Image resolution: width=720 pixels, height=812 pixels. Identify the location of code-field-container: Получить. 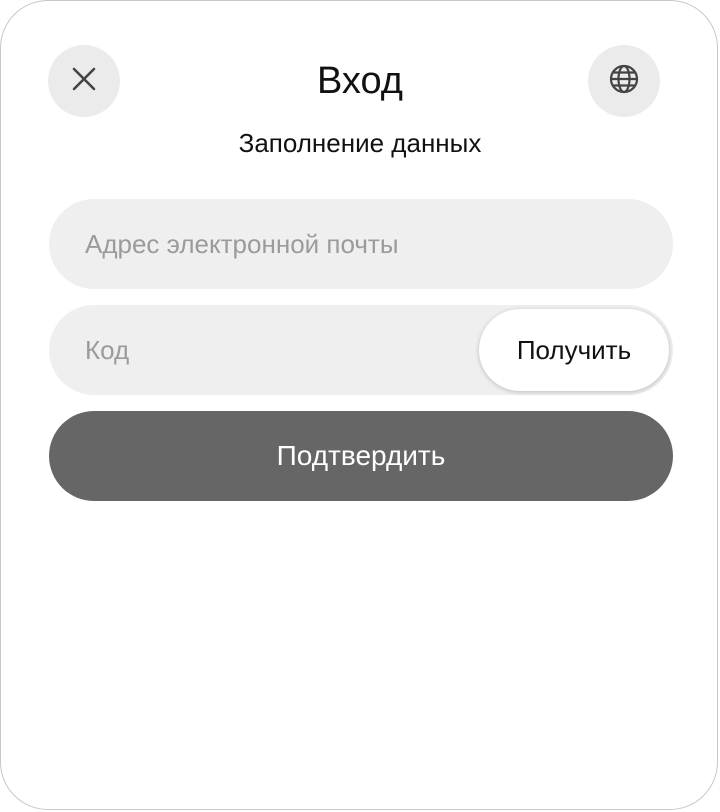
(361, 350).